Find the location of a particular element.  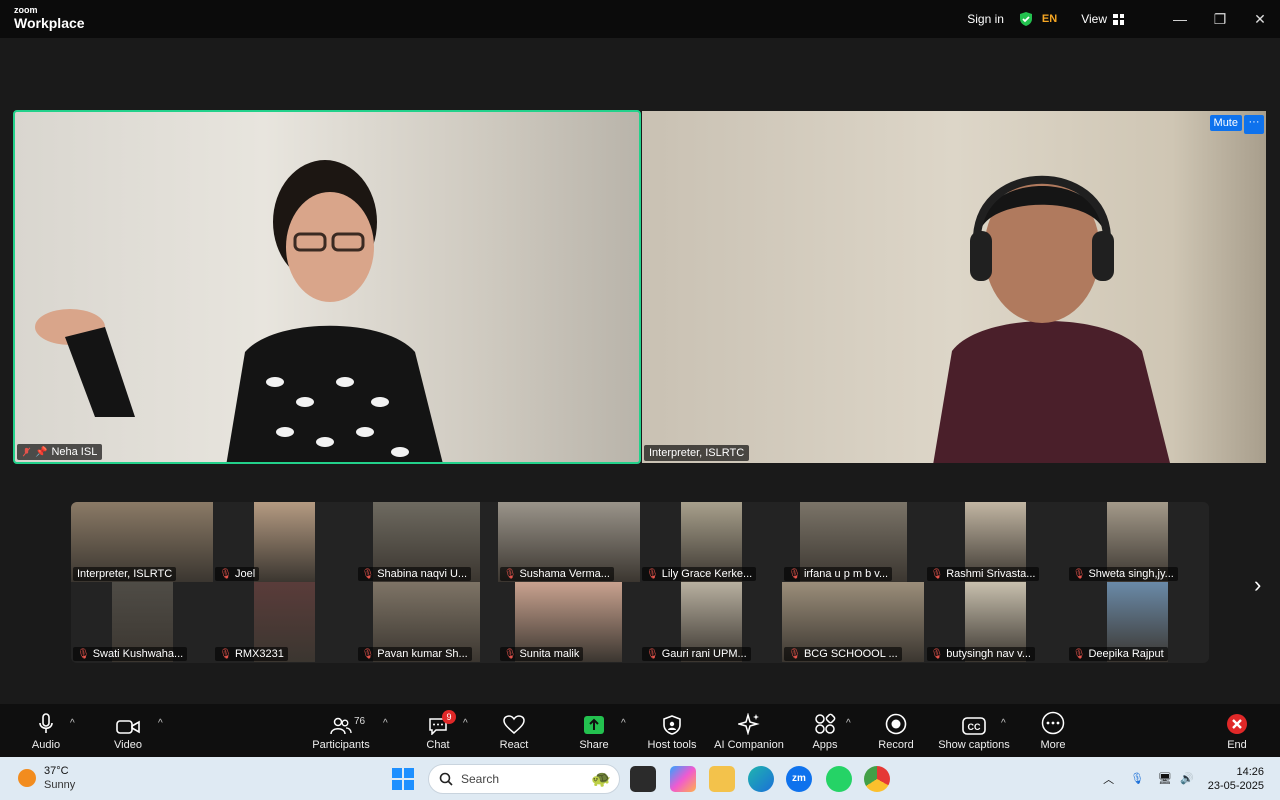

record-icon is located at coordinates (896, 724).